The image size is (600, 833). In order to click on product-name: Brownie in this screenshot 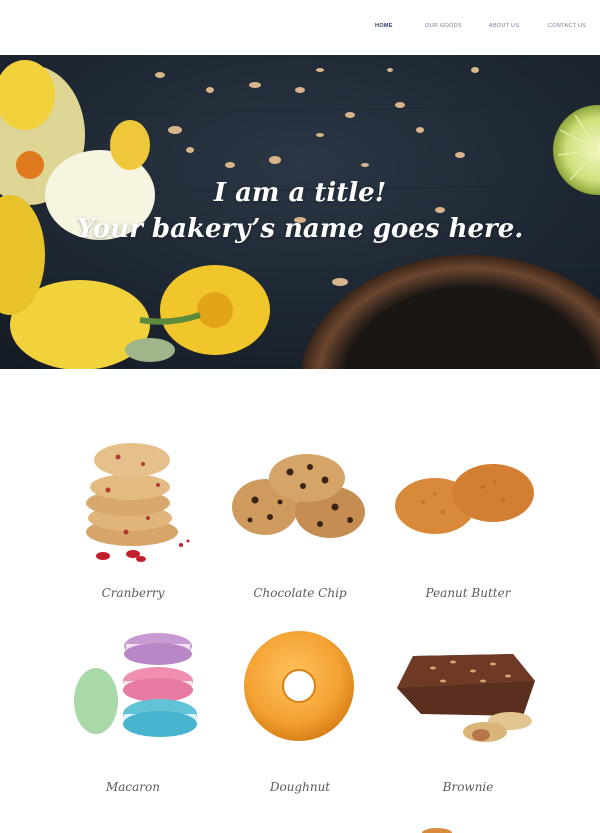, I will do `click(468, 787)`.